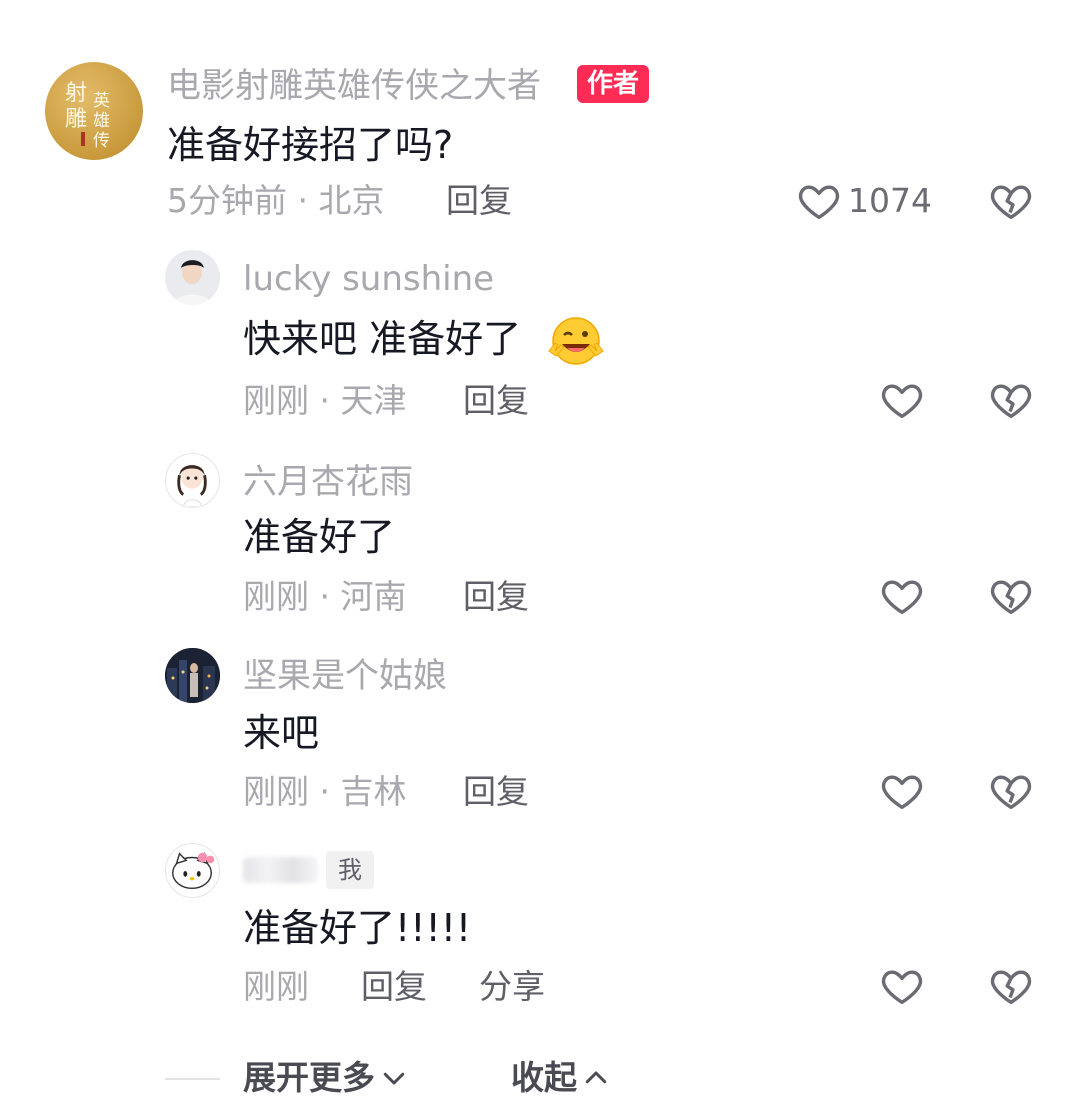 This screenshot has height=1103, width=1078. I want to click on night-city-photo-icon, so click(192, 675).